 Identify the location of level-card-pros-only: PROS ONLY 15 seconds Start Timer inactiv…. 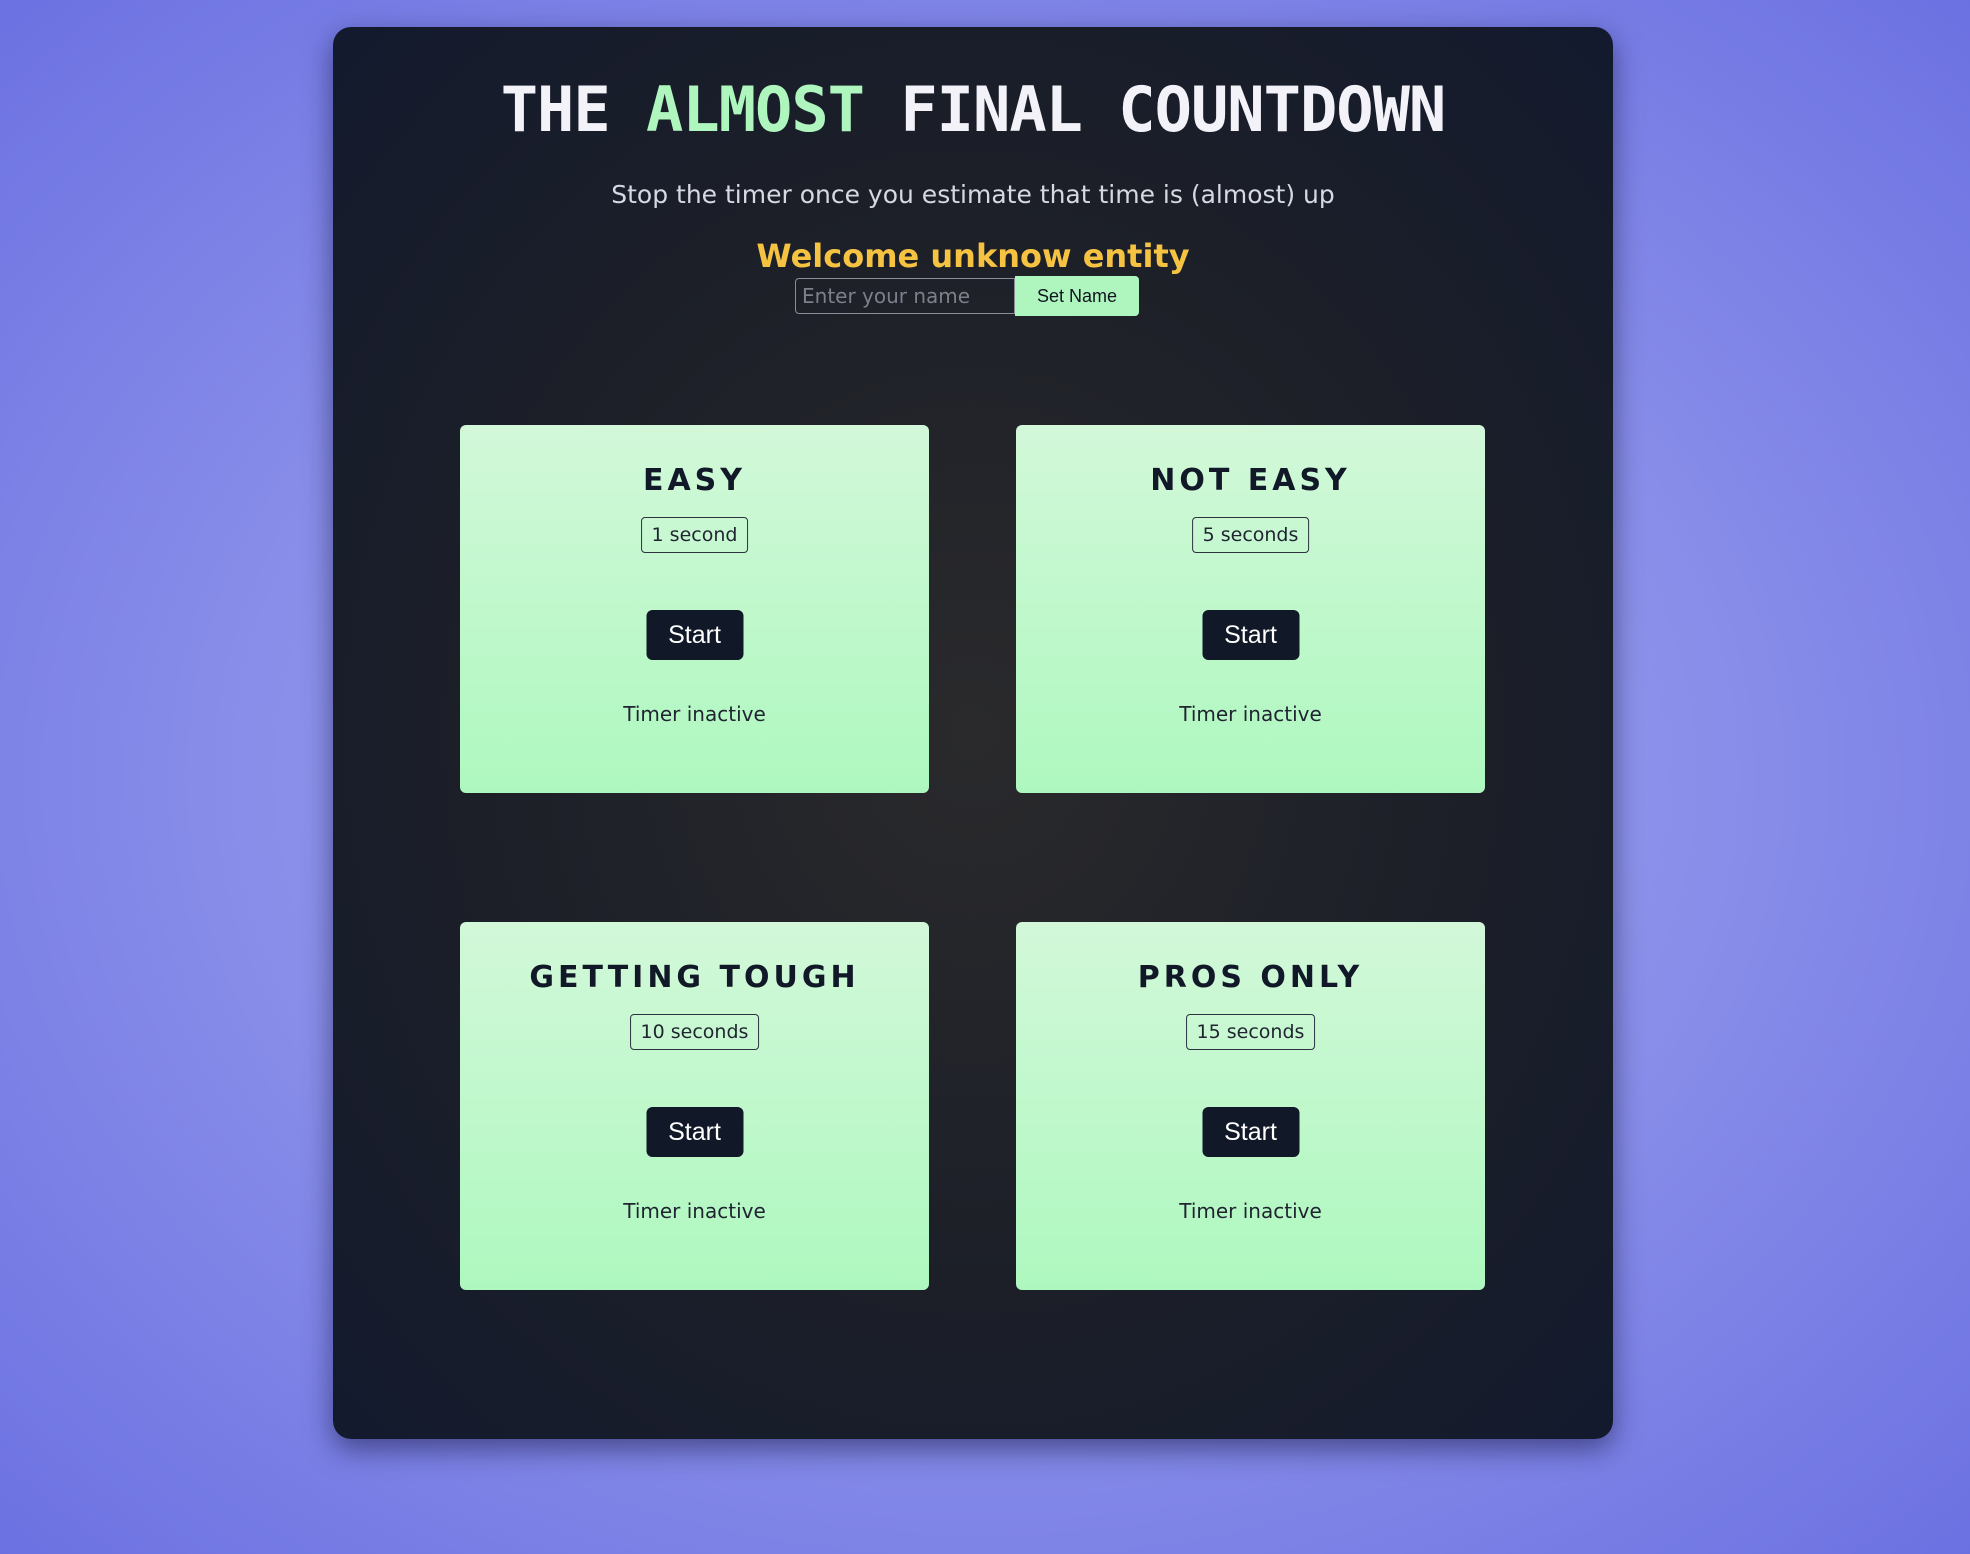
(1250, 1106).